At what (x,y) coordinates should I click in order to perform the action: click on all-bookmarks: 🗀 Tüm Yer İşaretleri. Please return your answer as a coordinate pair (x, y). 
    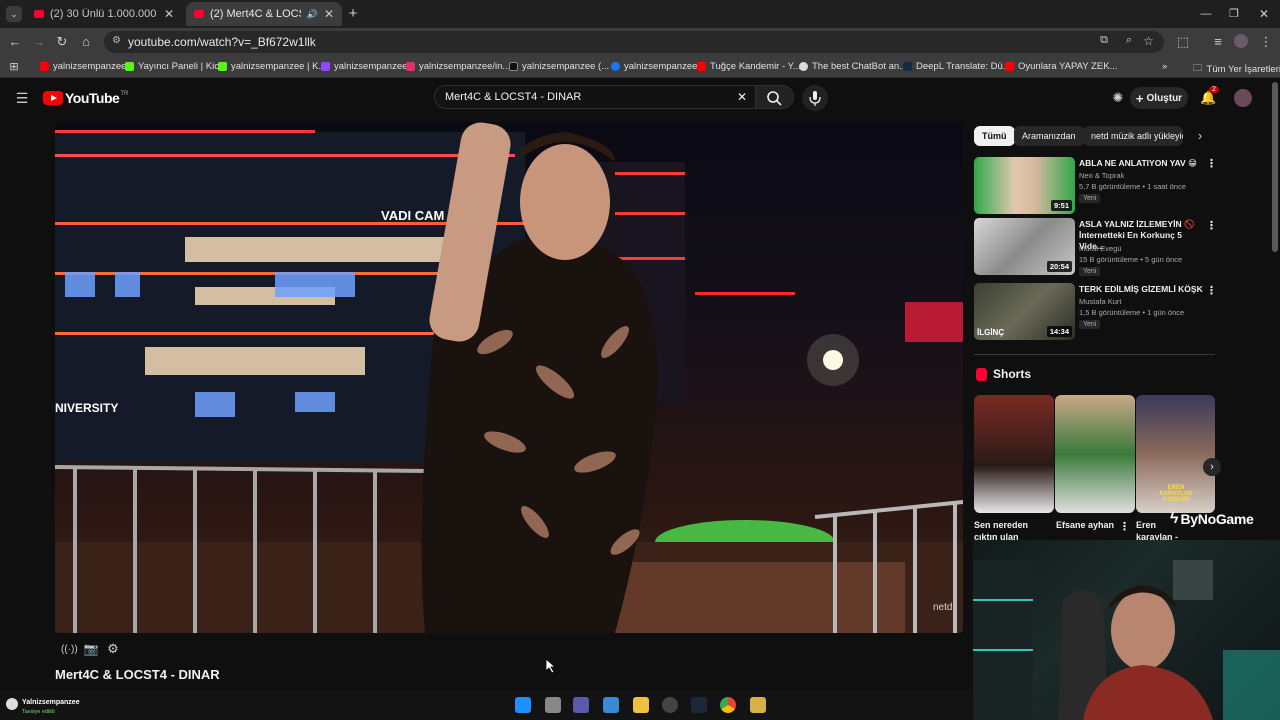
    Looking at the image, I should click on (1236, 69).